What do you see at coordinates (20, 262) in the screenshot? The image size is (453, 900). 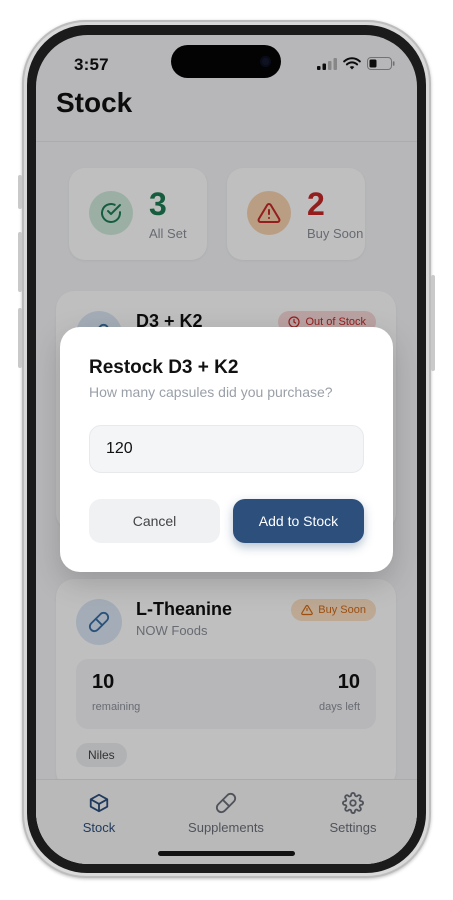 I see `volume-up-button` at bounding box center [20, 262].